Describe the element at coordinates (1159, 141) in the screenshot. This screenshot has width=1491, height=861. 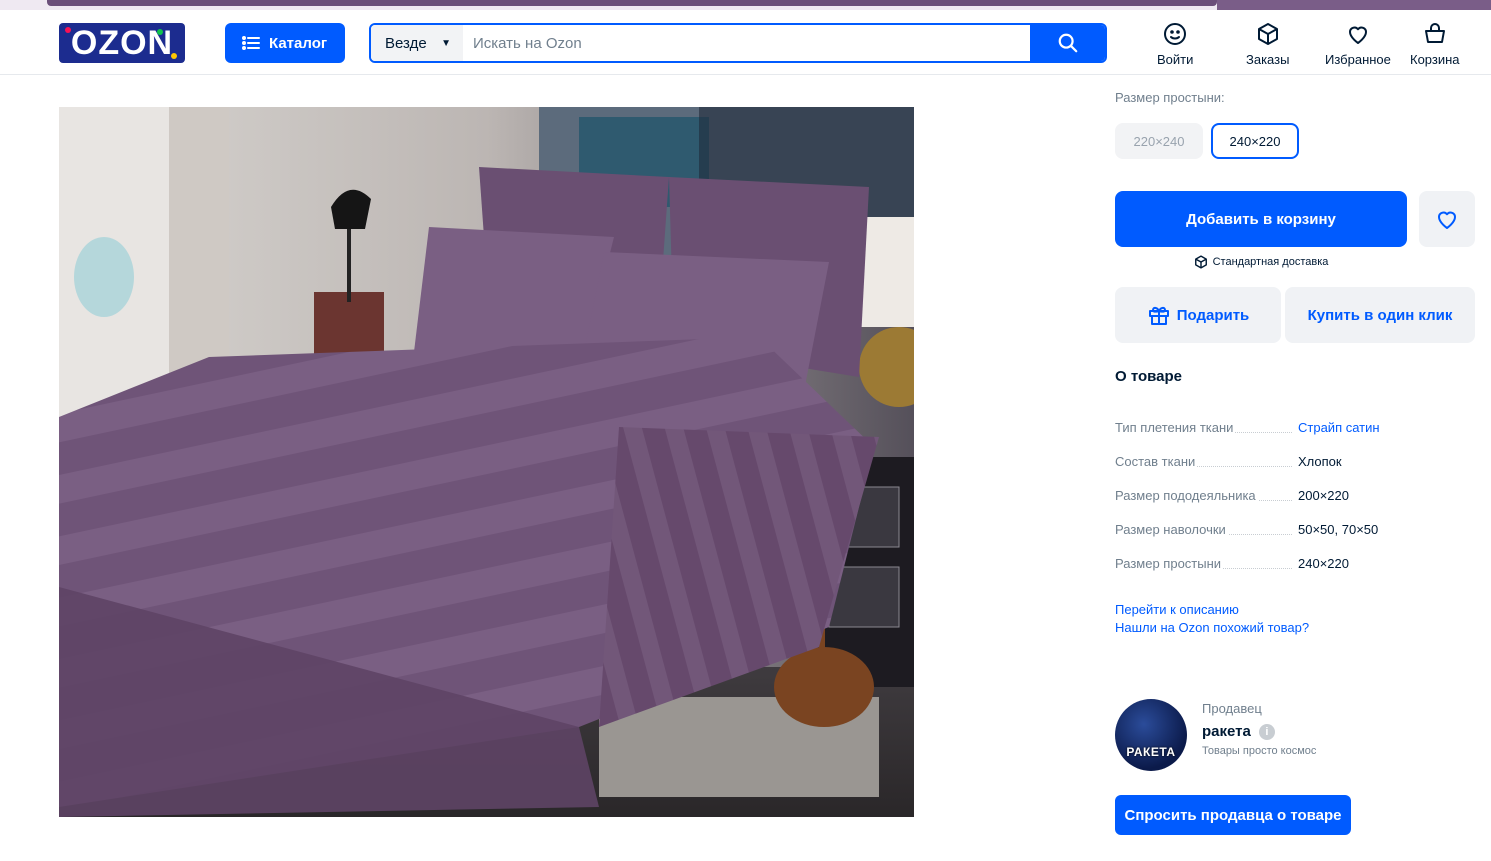
I see `size-option-220x240: 220×240` at that location.